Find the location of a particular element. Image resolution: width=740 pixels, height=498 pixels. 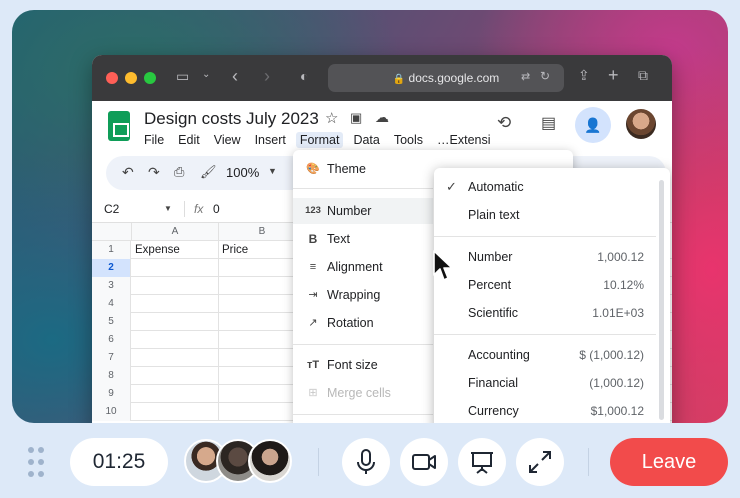

wrap-icon: ⇥ is located at coordinates (313, 295).